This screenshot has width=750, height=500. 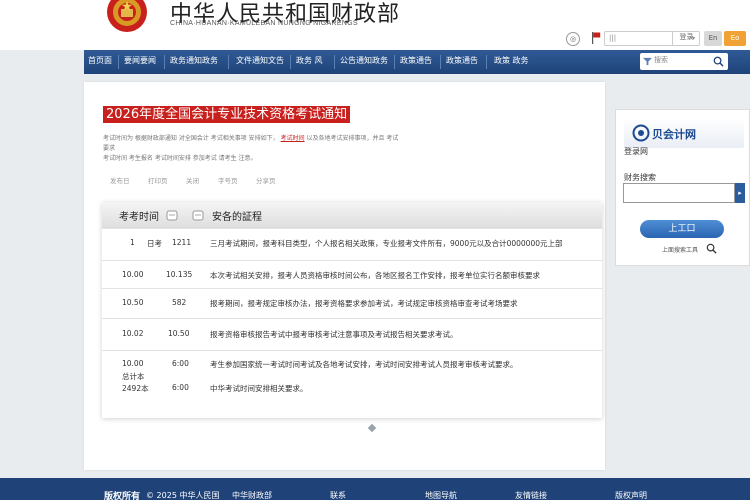 I want to click on column-header-time: 考考时间, so click(x=139, y=217).